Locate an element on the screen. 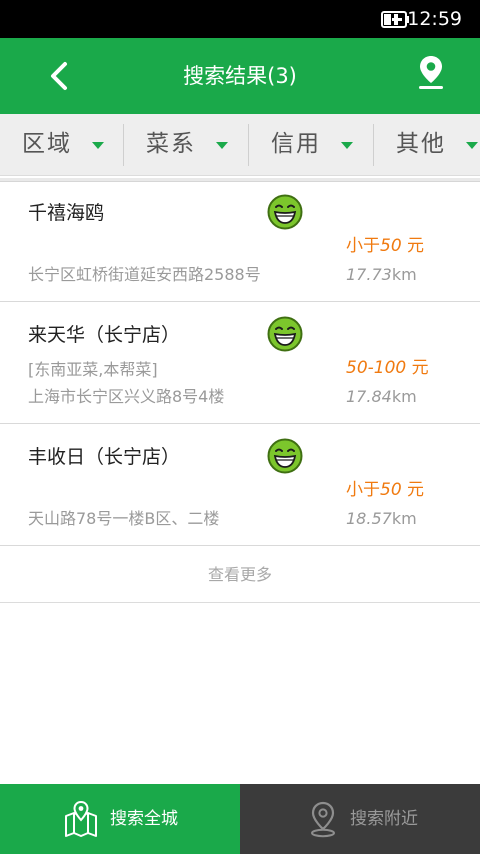 This screenshot has height=854, width=480. tab-search-city: 搜索全城 is located at coordinates (120, 819).